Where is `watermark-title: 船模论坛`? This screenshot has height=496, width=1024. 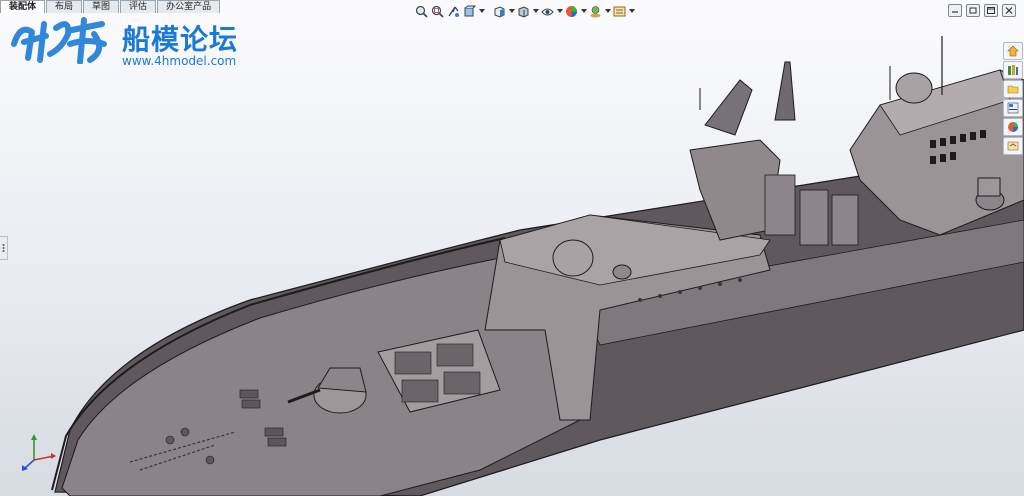 watermark-title: 船模论坛 is located at coordinates (180, 39).